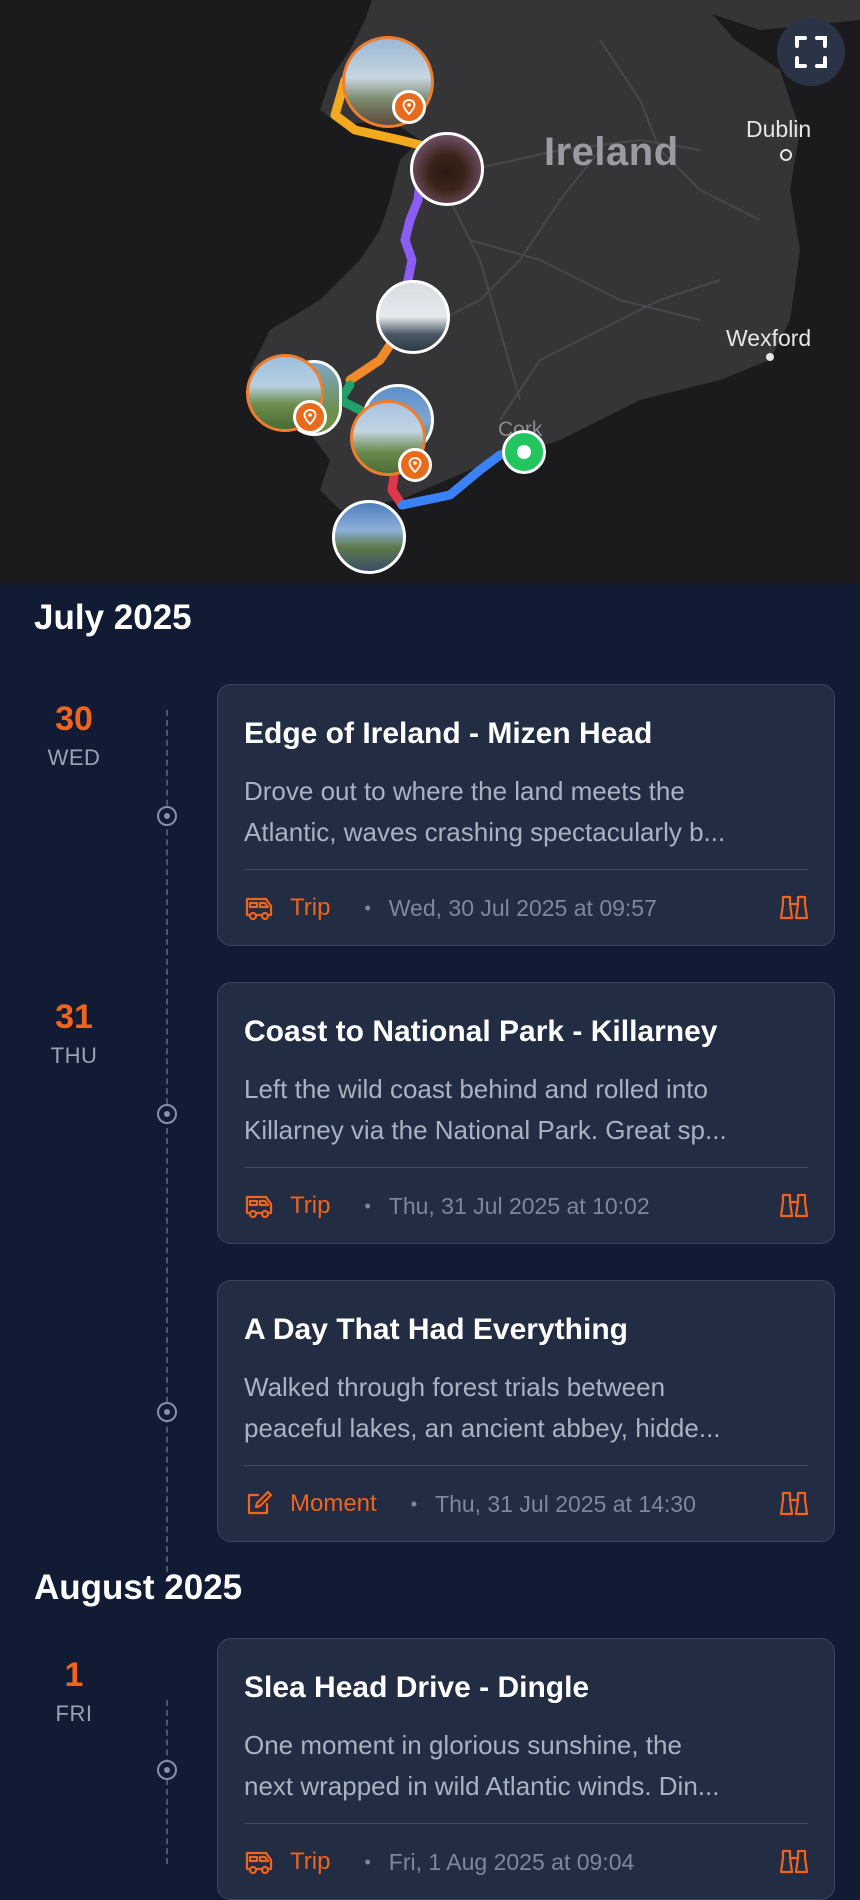 Image resolution: width=860 pixels, height=1900 pixels. I want to click on month-header: August 2025, so click(138, 1587).